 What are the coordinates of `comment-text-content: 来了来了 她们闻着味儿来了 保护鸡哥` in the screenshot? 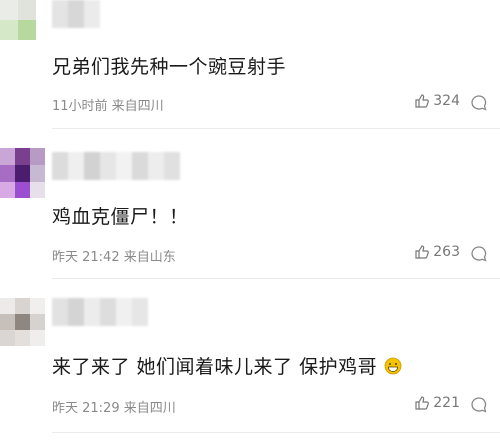 It's located at (215, 367).